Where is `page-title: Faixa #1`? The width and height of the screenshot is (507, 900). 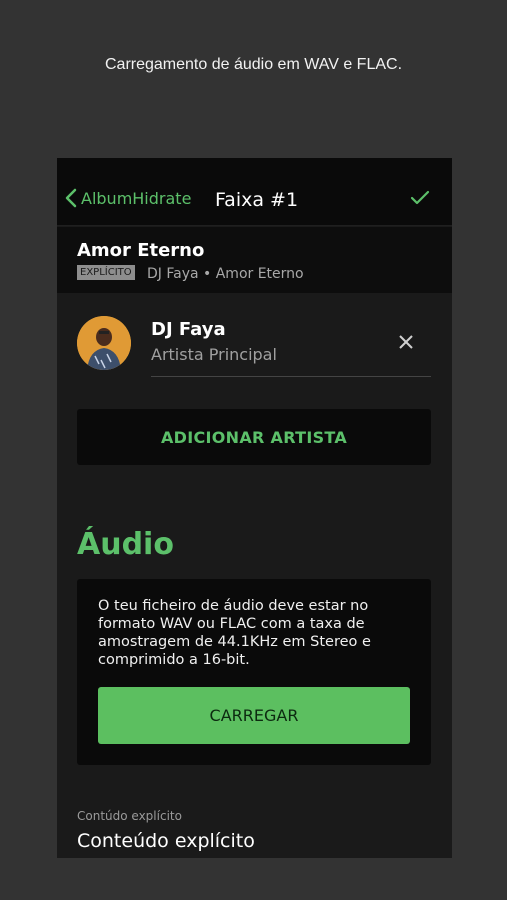 page-title: Faixa #1 is located at coordinates (257, 200).